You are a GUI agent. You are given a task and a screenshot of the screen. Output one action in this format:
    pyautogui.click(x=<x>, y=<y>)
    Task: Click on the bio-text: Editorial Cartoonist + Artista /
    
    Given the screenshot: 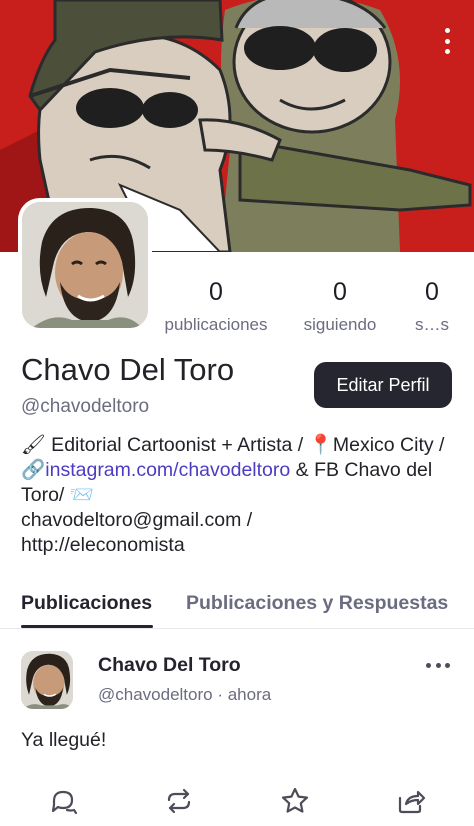 What is the action you would take?
    pyautogui.click(x=177, y=445)
    